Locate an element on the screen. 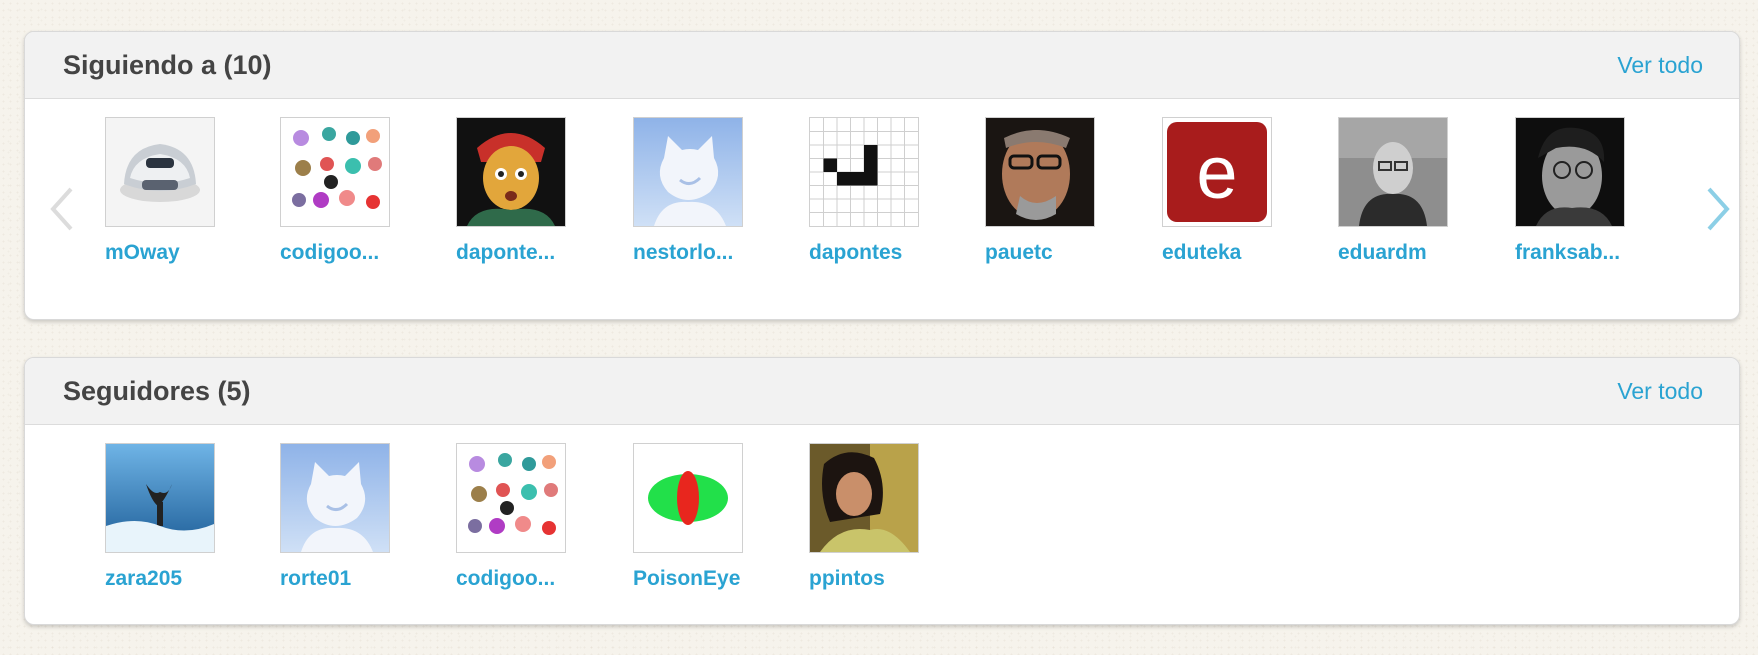 The image size is (1758, 655). username: mOway is located at coordinates (175, 253).